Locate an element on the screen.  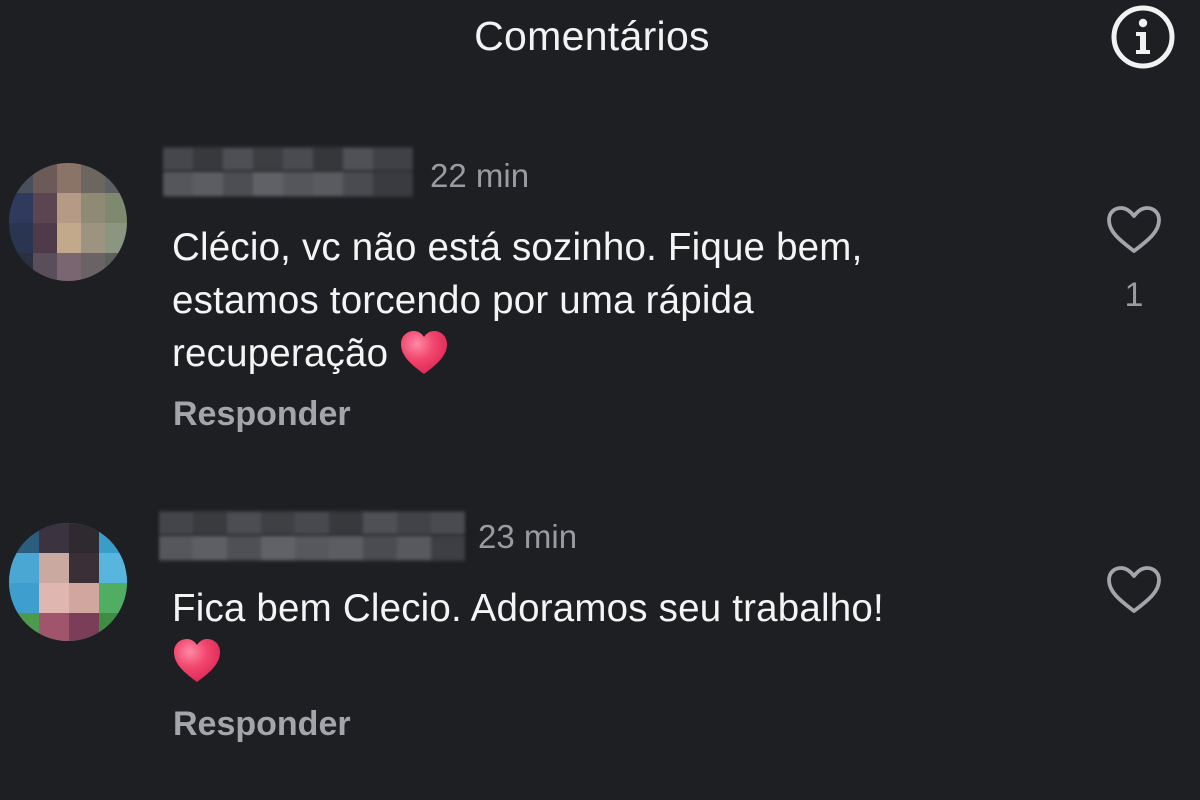
comment-body: Fica bem Clecio. Adoramos seu trabalho! is located at coordinates (528, 608).